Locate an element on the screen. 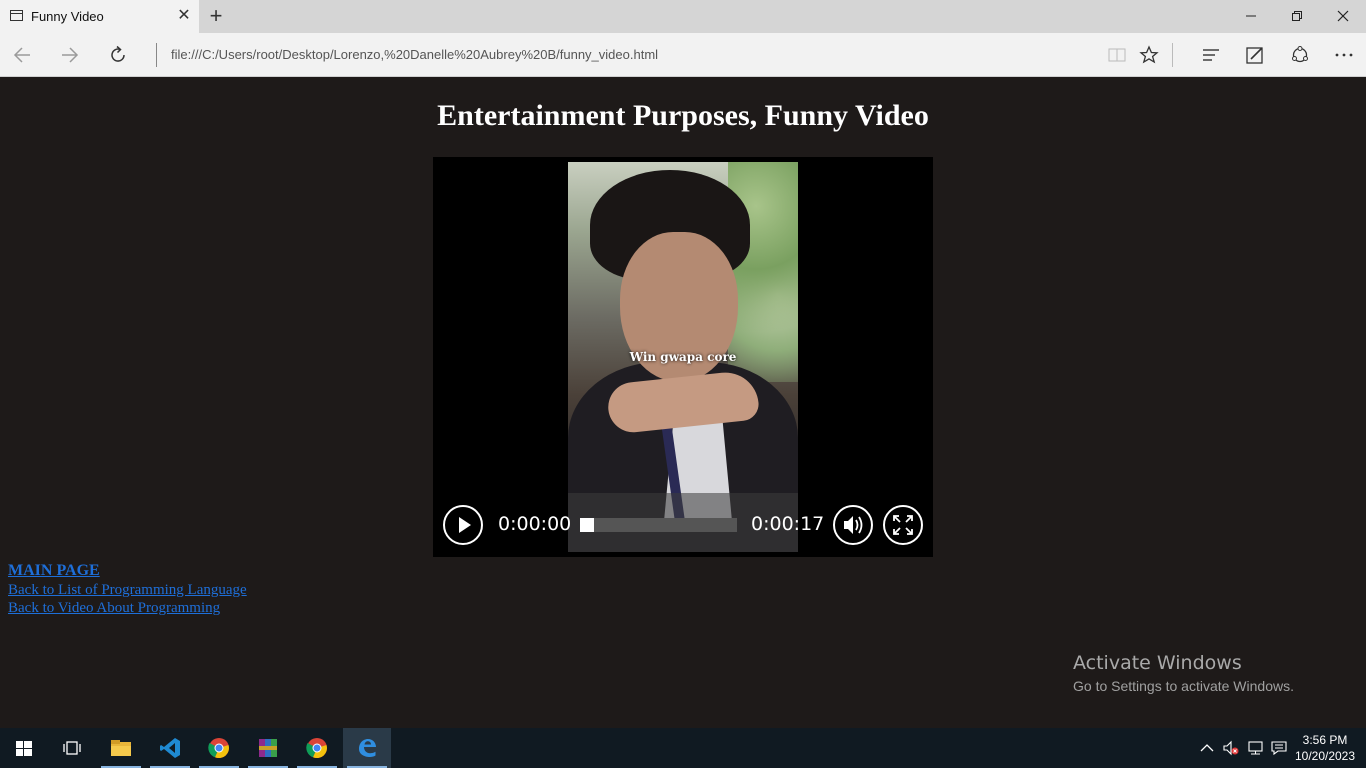  volume-button is located at coordinates (853, 525).